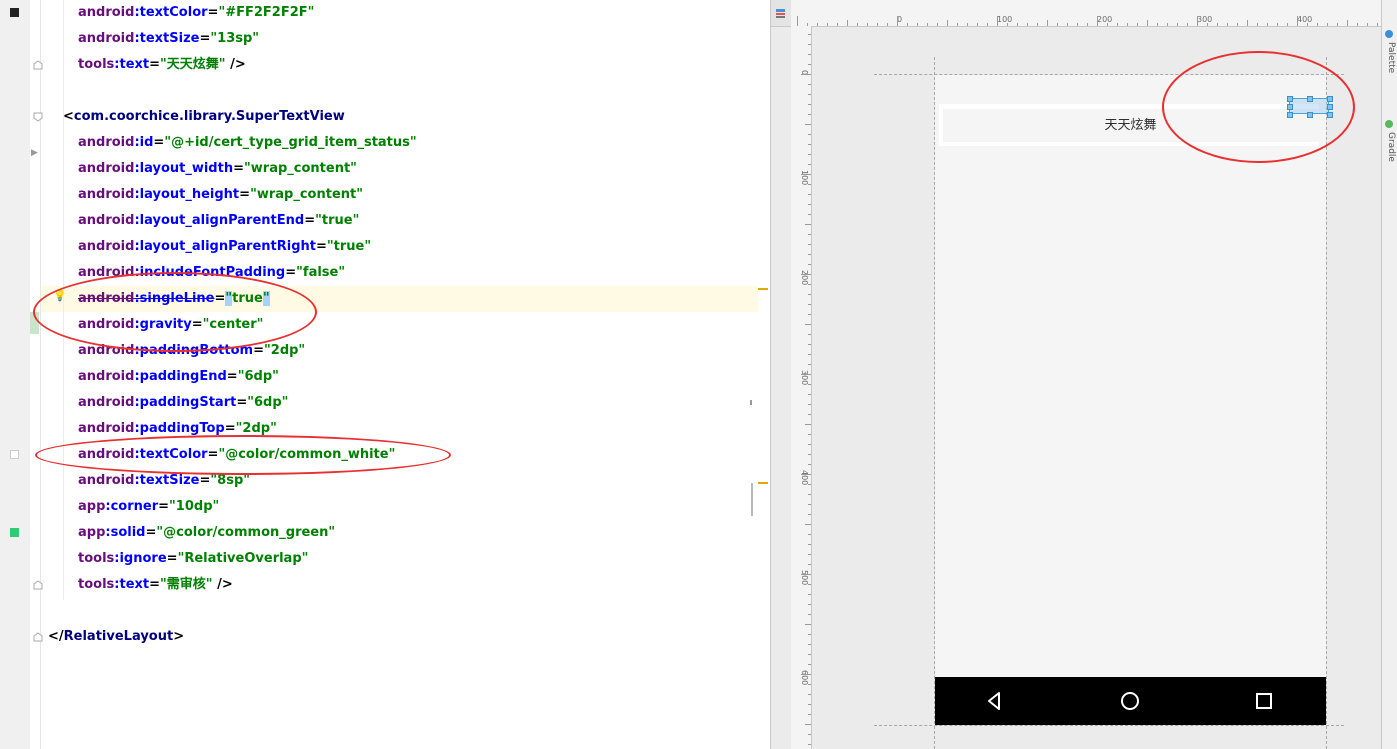 Image resolution: width=1397 pixels, height=749 pixels. I want to click on ruler-label: 300, so click(804, 378).